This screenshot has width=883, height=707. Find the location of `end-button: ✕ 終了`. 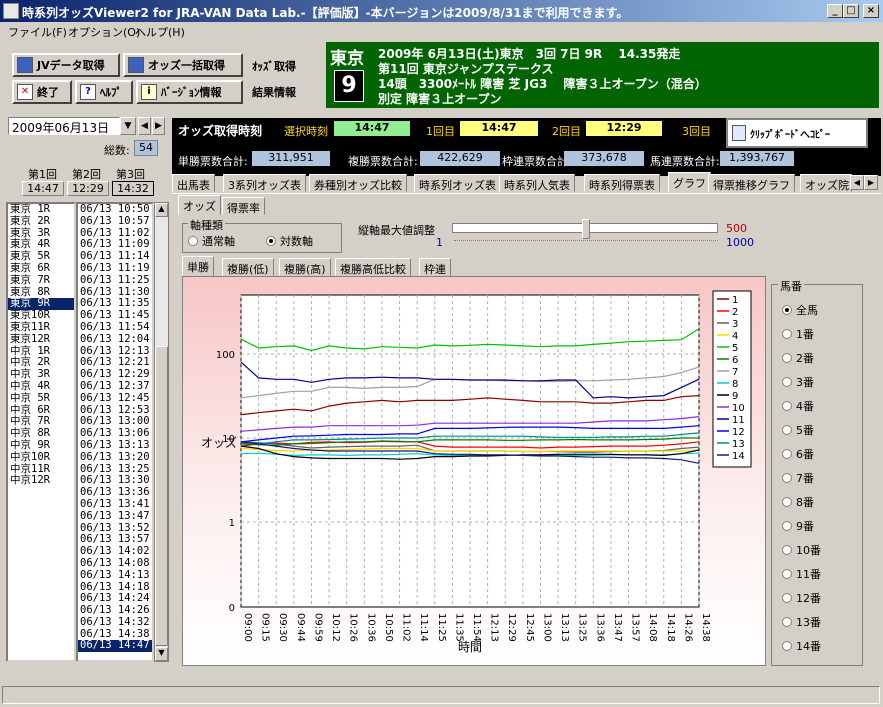

end-button: ✕ 終了 is located at coordinates (42, 92).